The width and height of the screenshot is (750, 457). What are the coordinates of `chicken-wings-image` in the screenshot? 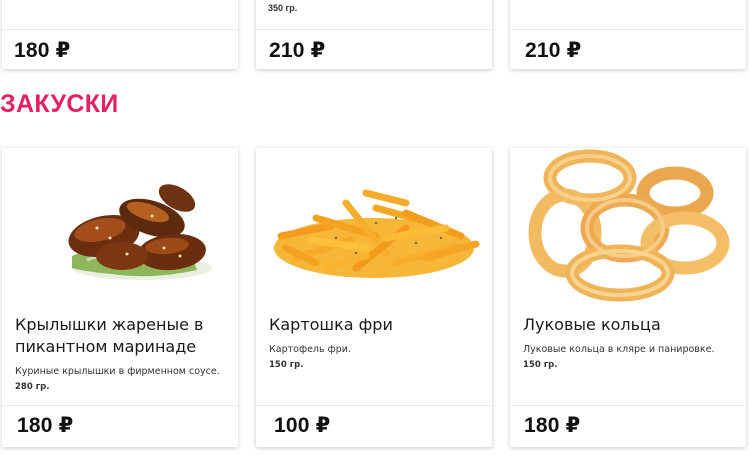 It's located at (120, 228).